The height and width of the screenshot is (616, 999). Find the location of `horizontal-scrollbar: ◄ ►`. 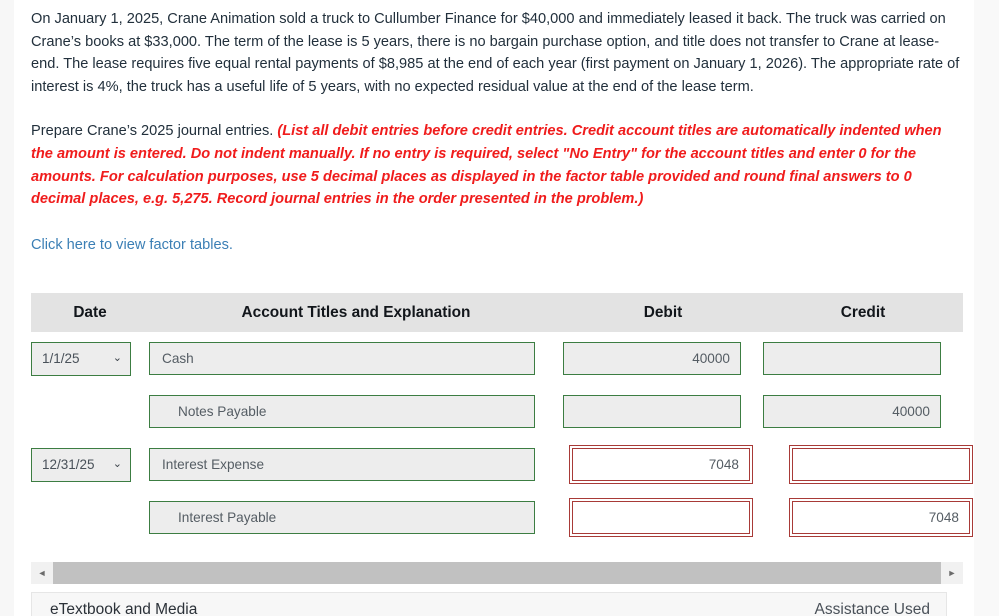

horizontal-scrollbar: ◄ ► is located at coordinates (497, 573).